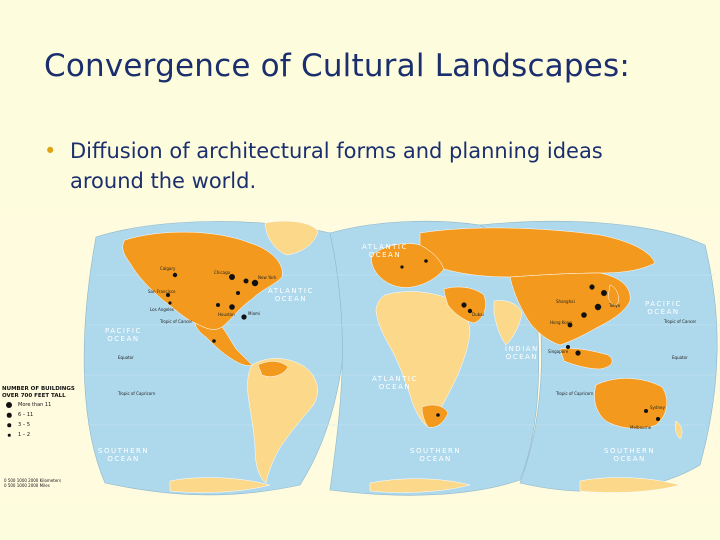 The width and height of the screenshot is (720, 540). What do you see at coordinates (162, 291) in the screenshot?
I see `city-label: San Francisco` at bounding box center [162, 291].